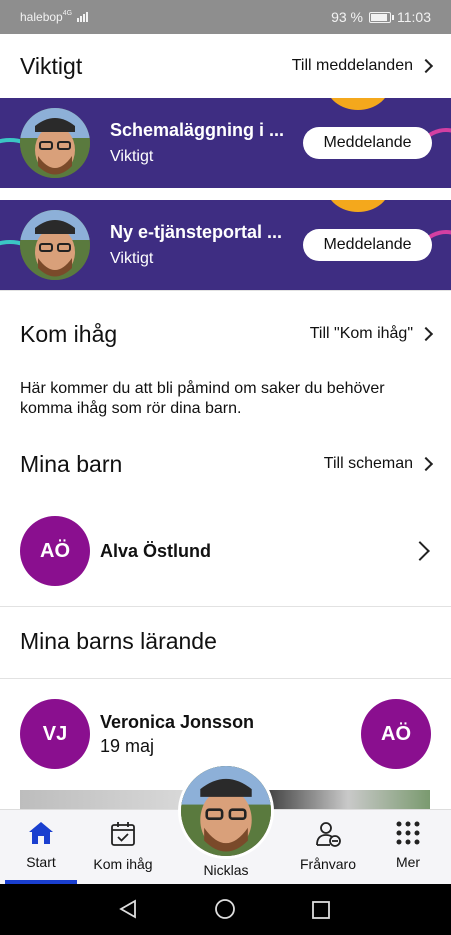 The height and width of the screenshot is (935, 451). I want to click on person-absence-icon, so click(328, 834).